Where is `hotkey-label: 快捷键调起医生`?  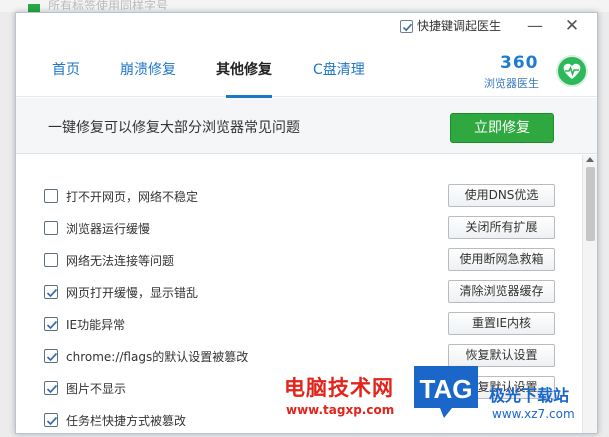
hotkey-label: 快捷键调起医生 is located at coordinates (459, 26).